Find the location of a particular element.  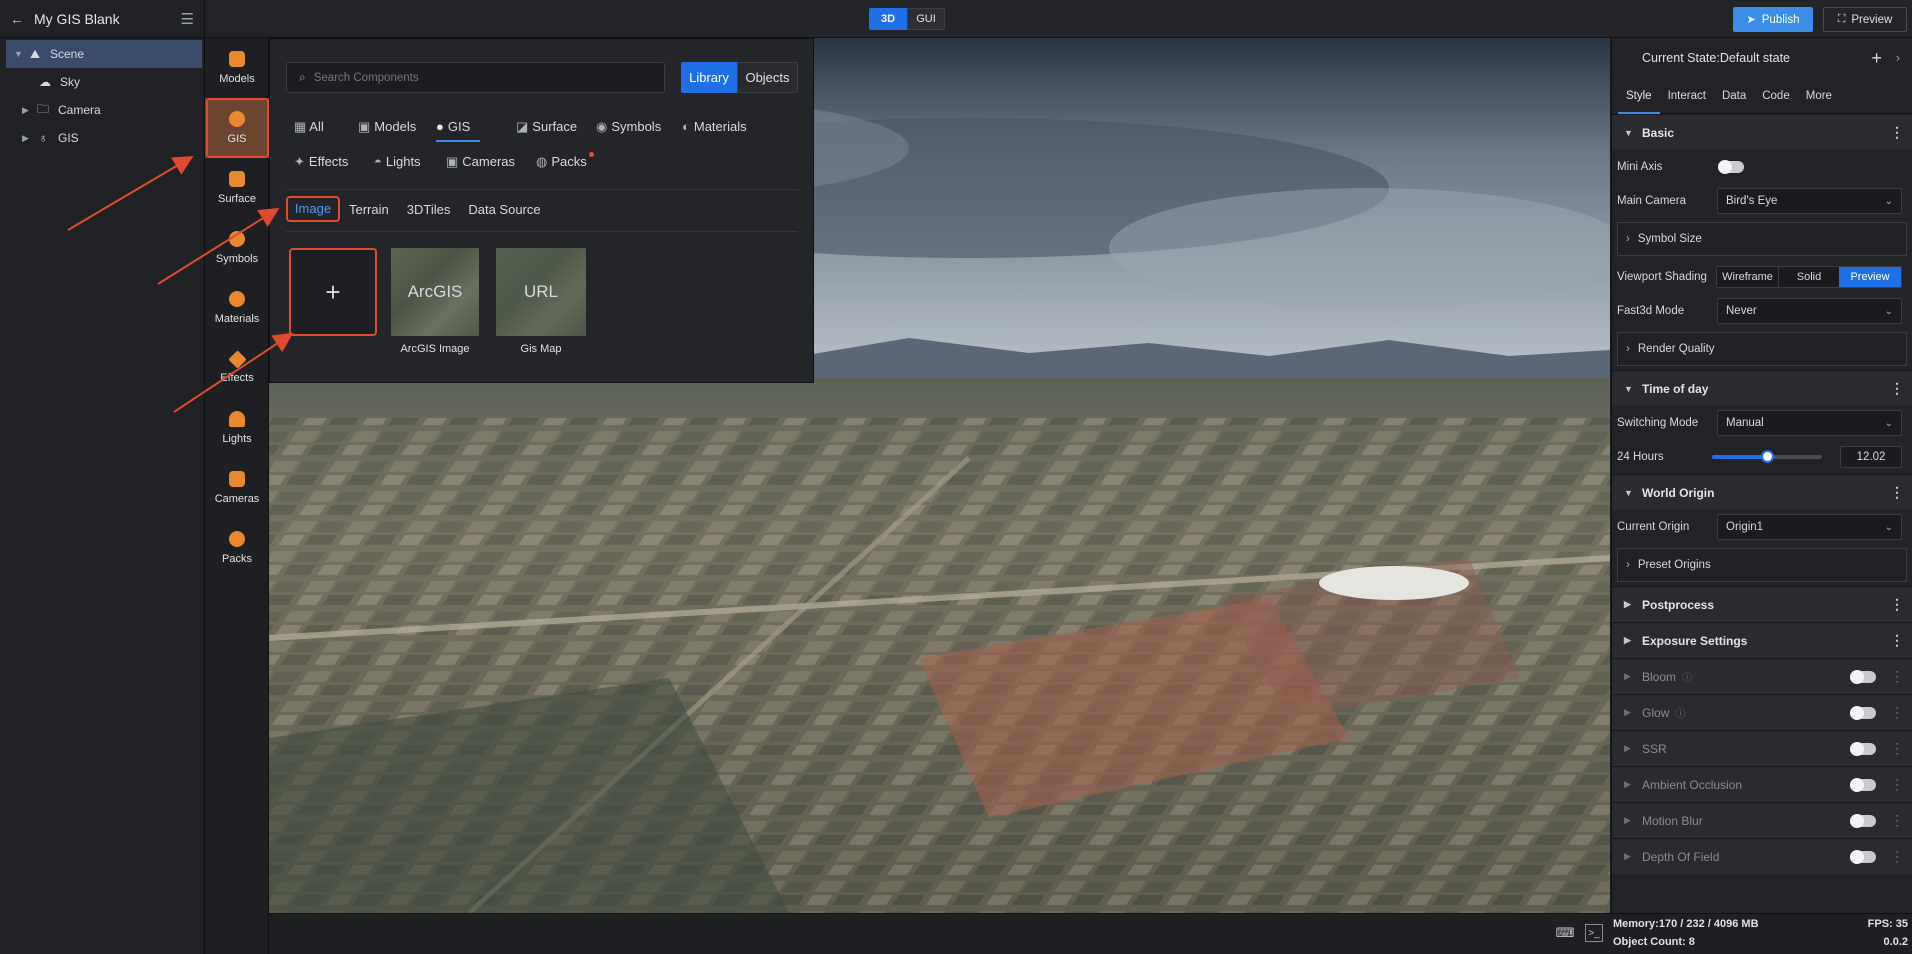

tab-library: Library is located at coordinates (709, 77).